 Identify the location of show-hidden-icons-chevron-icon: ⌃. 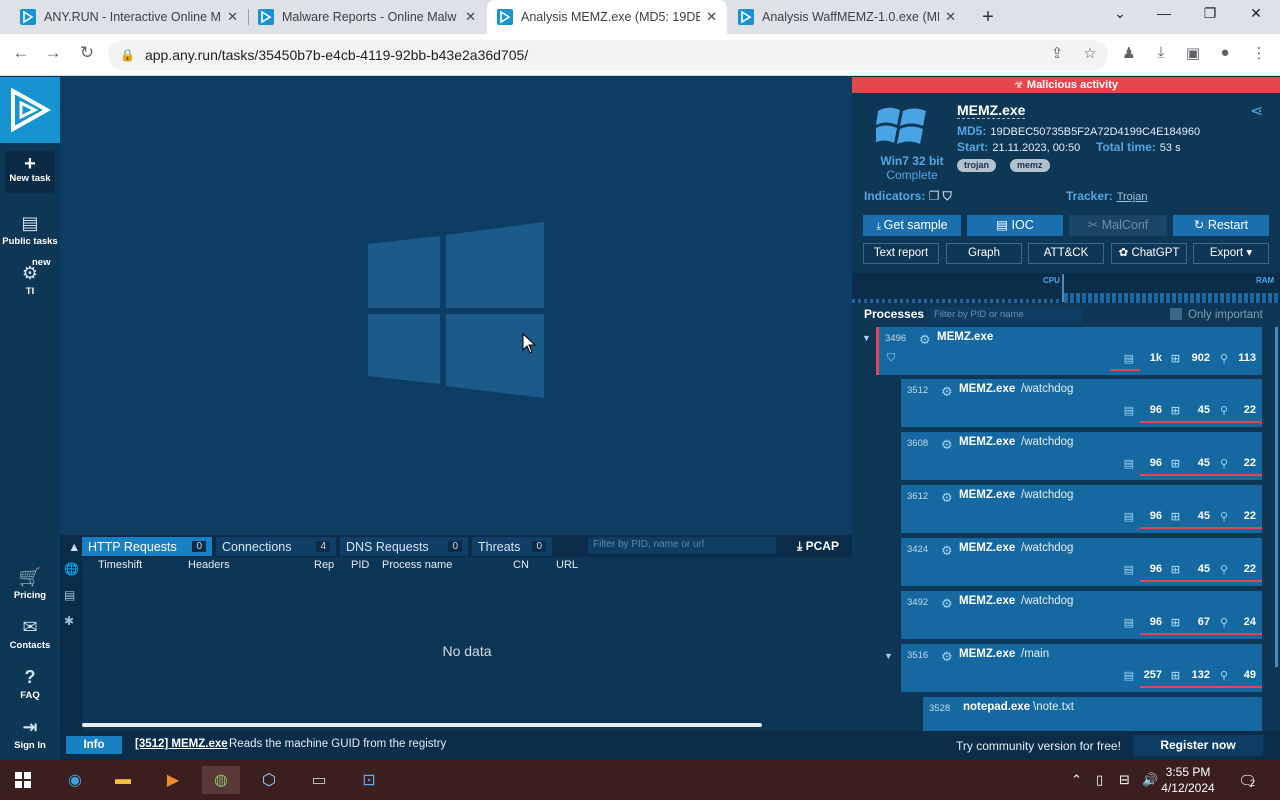
(1076, 780).